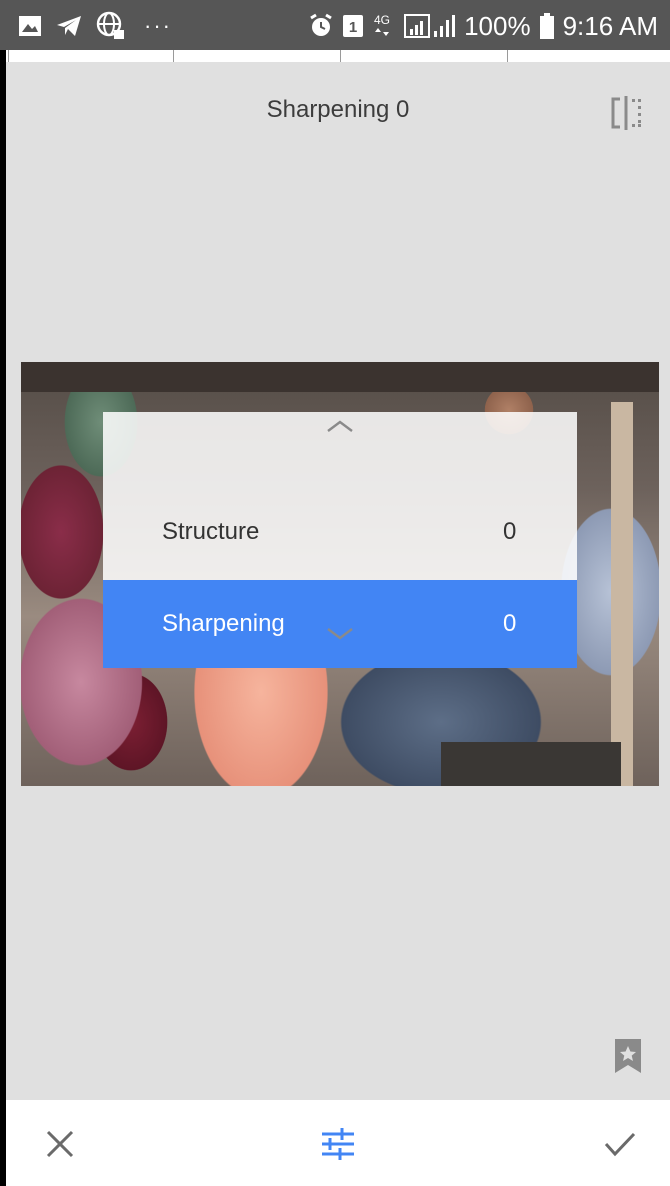 The image size is (670, 1186). I want to click on network-type: 4G, so click(382, 20).